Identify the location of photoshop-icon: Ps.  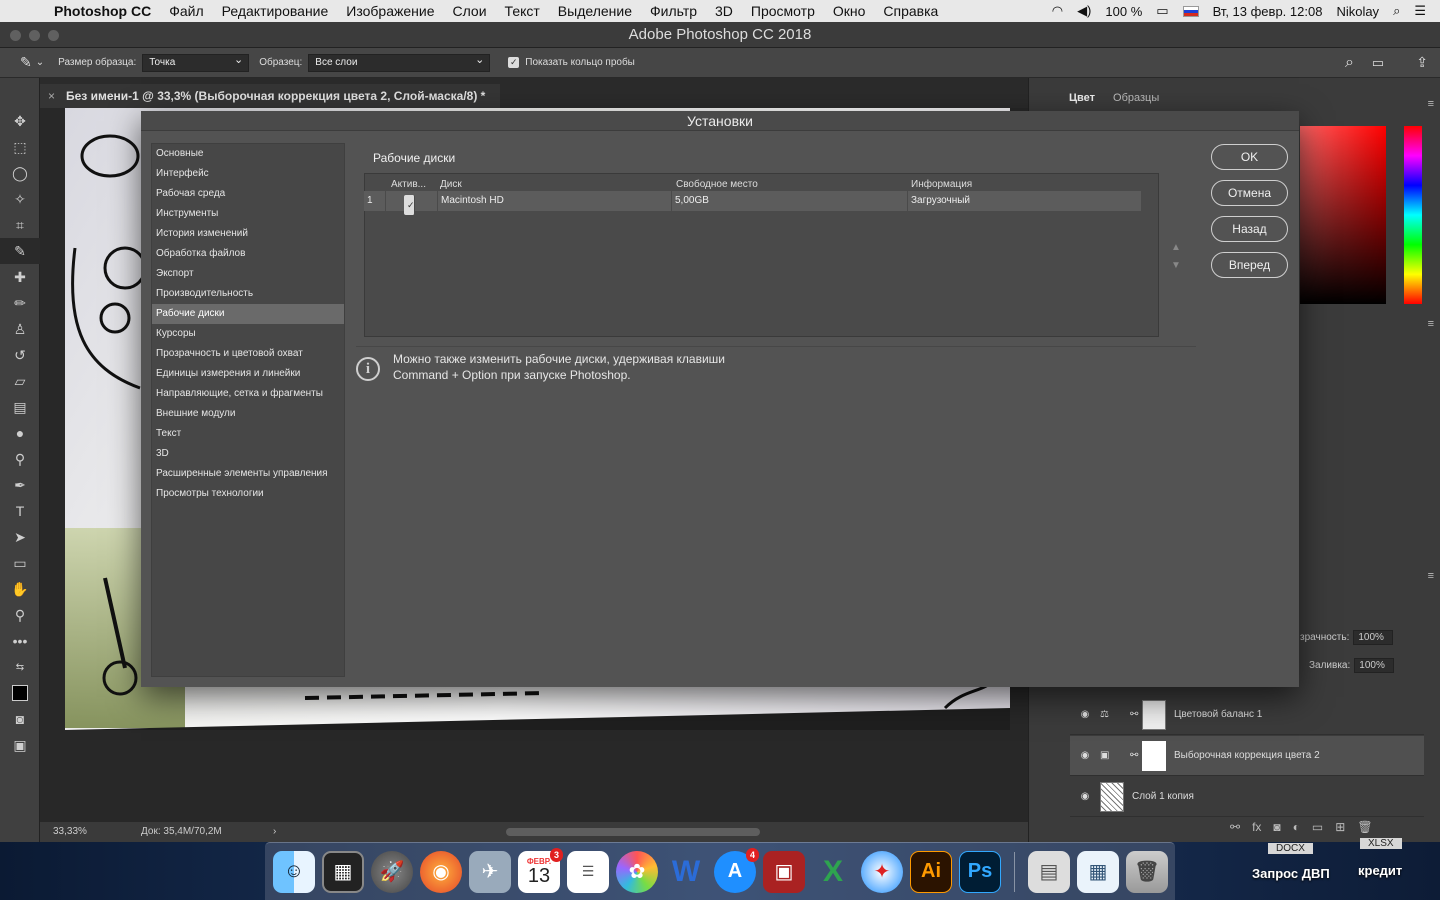
(980, 871).